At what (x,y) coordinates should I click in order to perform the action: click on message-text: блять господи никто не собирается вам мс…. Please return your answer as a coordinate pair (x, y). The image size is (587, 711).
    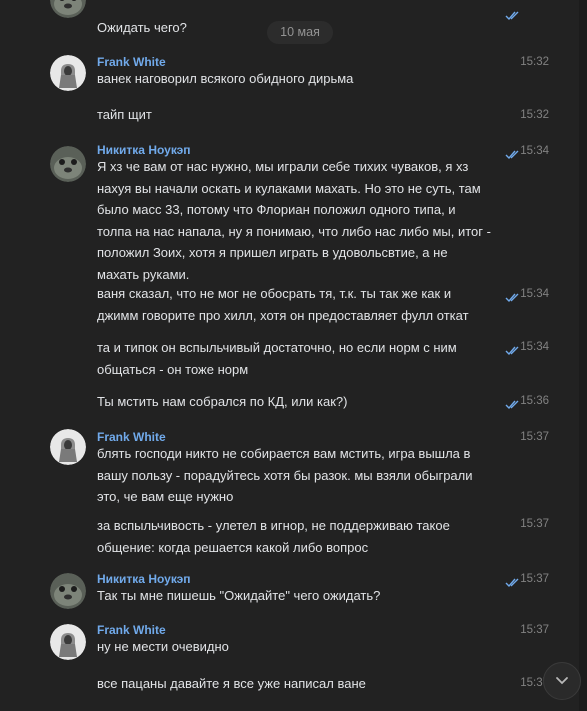
    Looking at the image, I should click on (285, 475).